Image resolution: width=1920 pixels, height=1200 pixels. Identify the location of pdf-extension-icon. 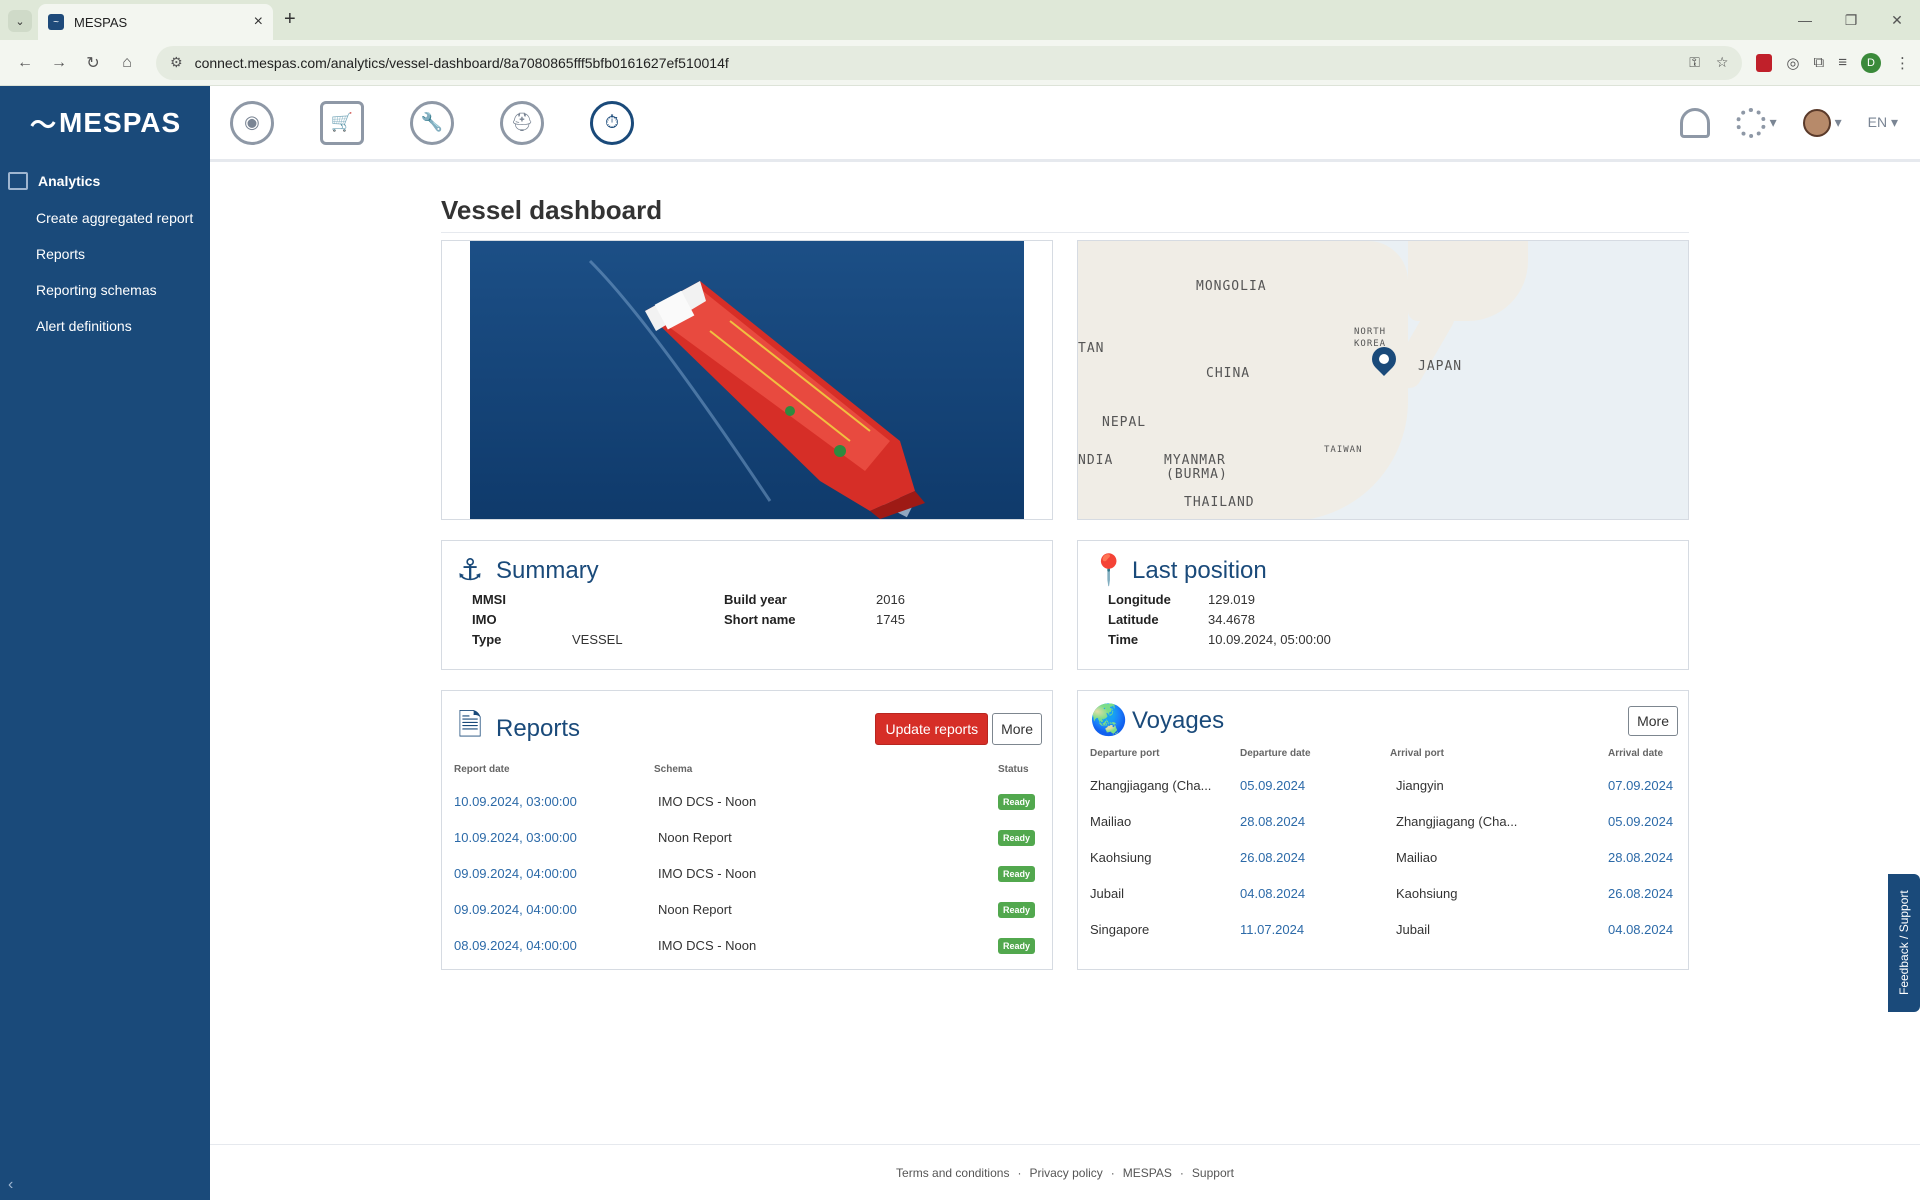
(1764, 62).